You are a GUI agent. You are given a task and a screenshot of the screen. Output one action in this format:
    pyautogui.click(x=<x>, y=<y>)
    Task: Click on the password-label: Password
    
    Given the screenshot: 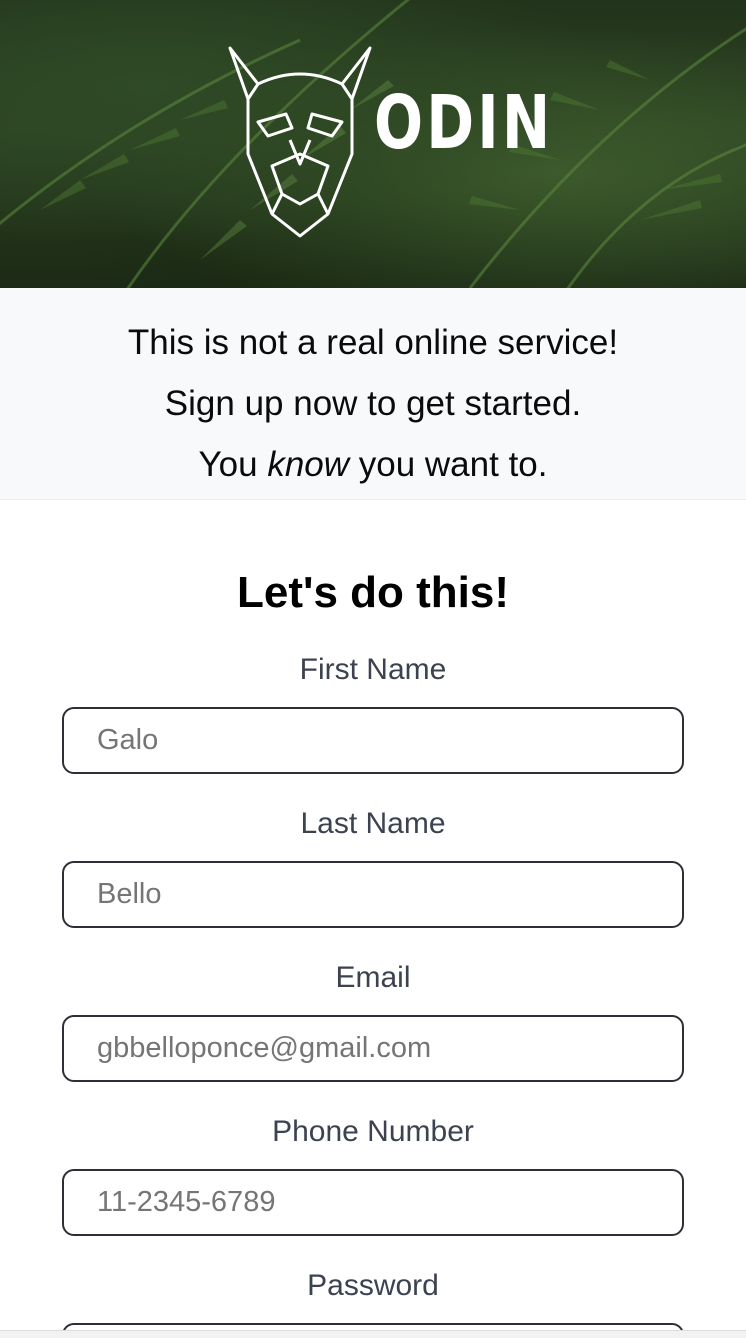 What is the action you would take?
    pyautogui.click(x=373, y=1285)
    